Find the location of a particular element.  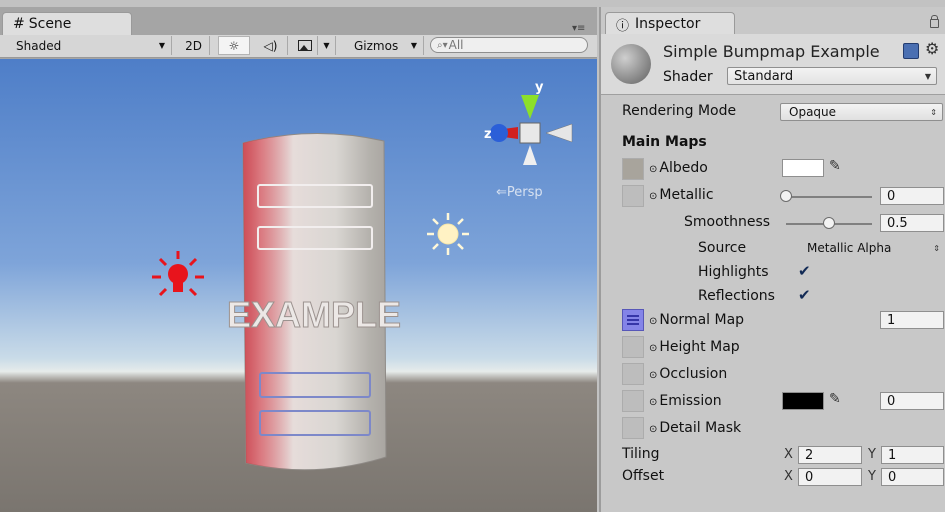

normal-map-label-text: Normal Map is located at coordinates (702, 320).